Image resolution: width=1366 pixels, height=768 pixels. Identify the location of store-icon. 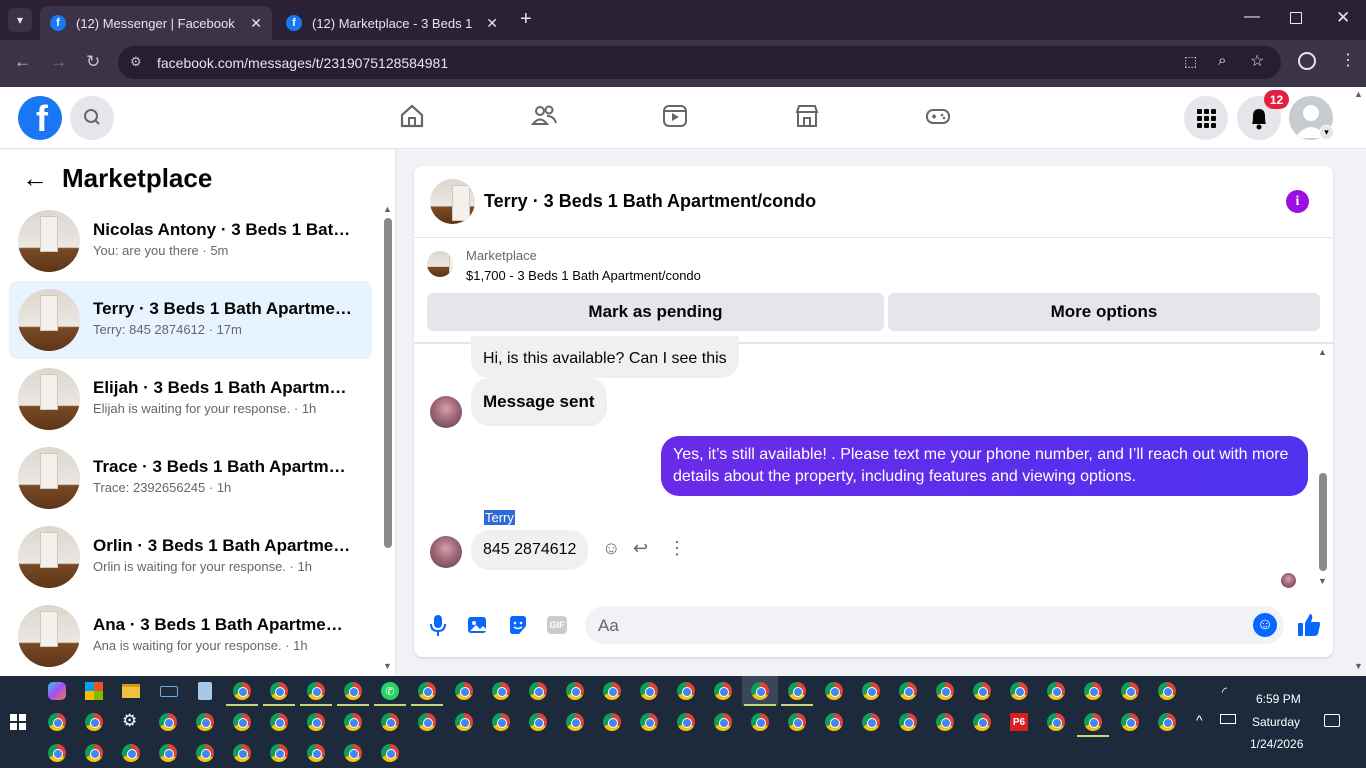
(94, 691).